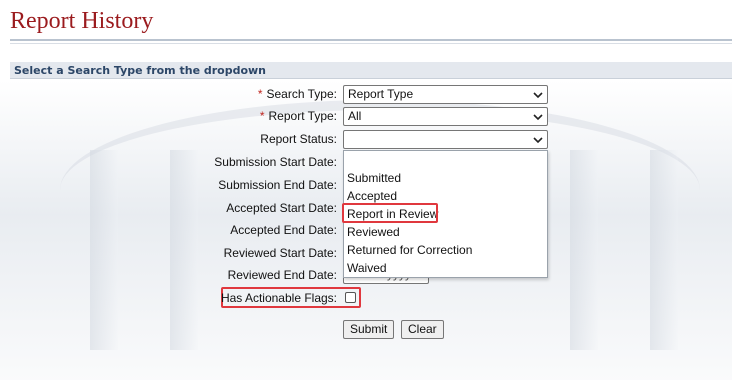  What do you see at coordinates (381, 94) in the screenshot?
I see `search-type-value: Report Type` at bounding box center [381, 94].